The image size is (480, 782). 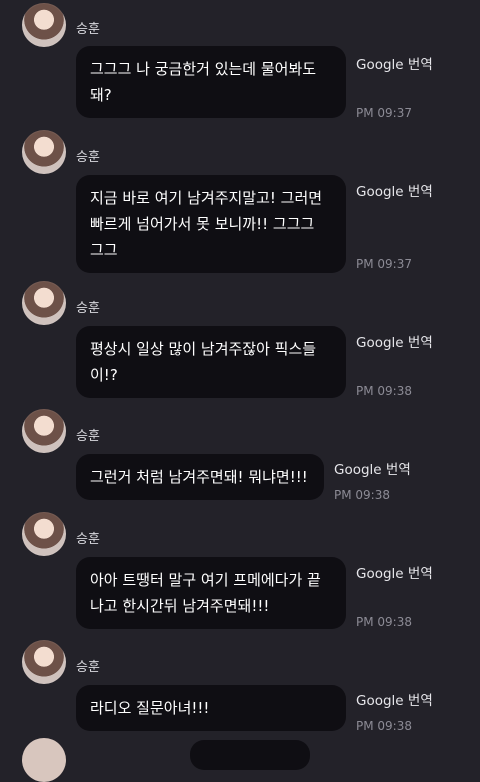 What do you see at coordinates (211, 82) in the screenshot?
I see `message-bubble: 그그그 나 궁금한거 있는데 물어봐도 돼?` at bounding box center [211, 82].